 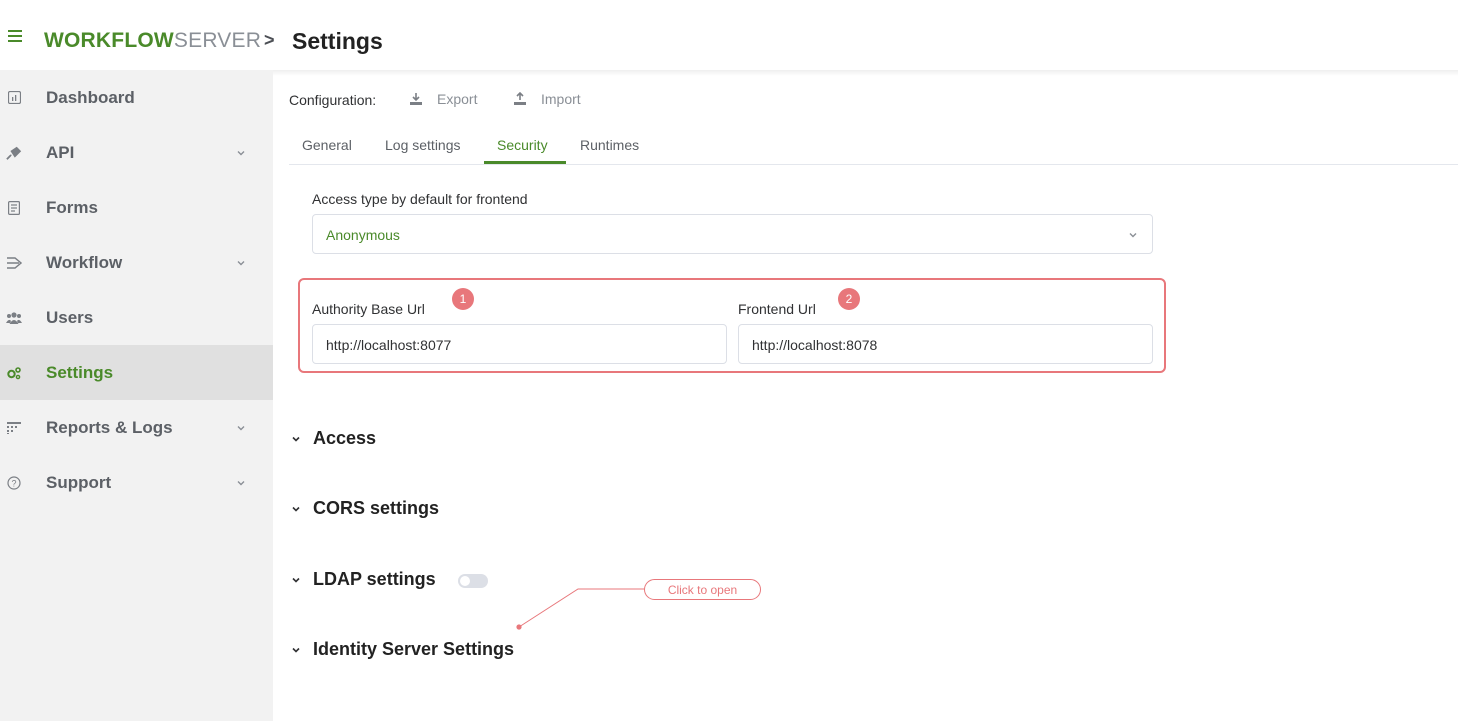 What do you see at coordinates (473, 581) in the screenshot?
I see `ldap-toggle` at bounding box center [473, 581].